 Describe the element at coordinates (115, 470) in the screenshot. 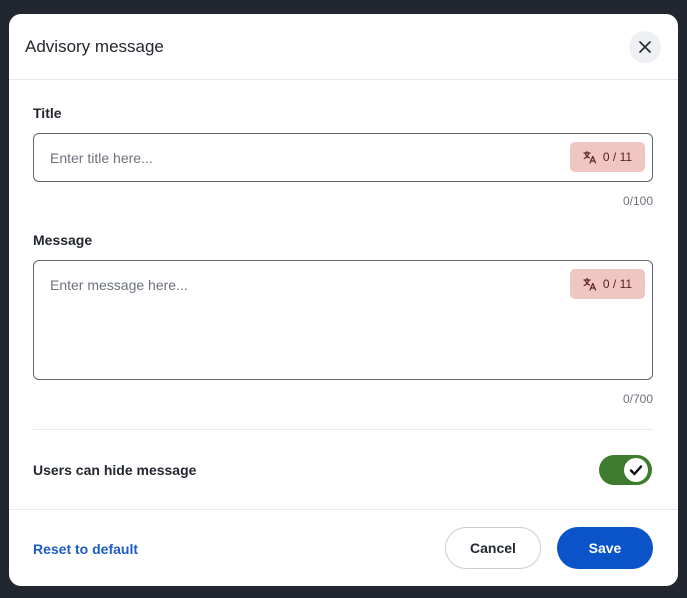

I see `hide-message-label: Users can hide message` at that location.